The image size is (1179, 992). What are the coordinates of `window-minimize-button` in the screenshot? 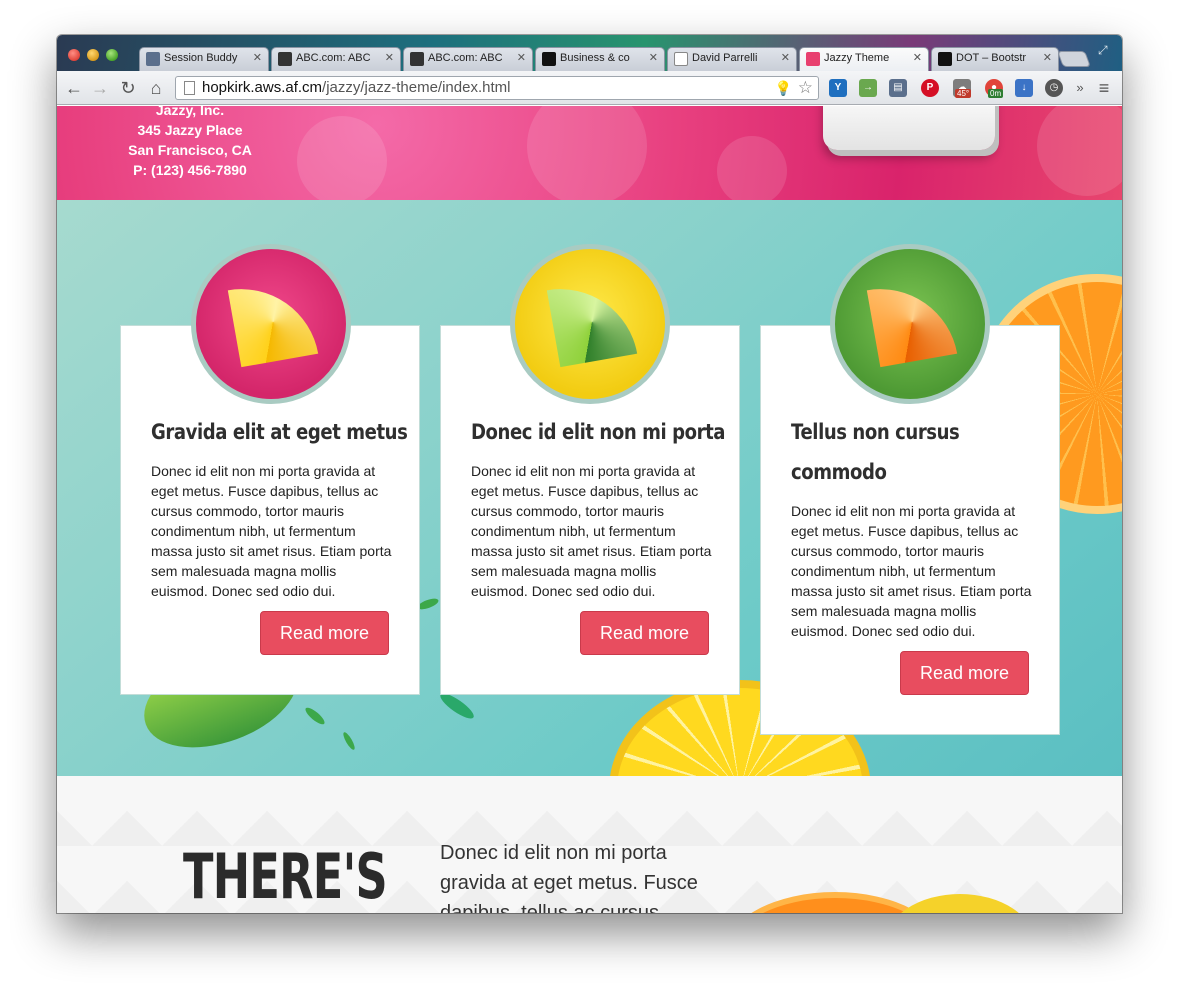 It's located at (93, 55).